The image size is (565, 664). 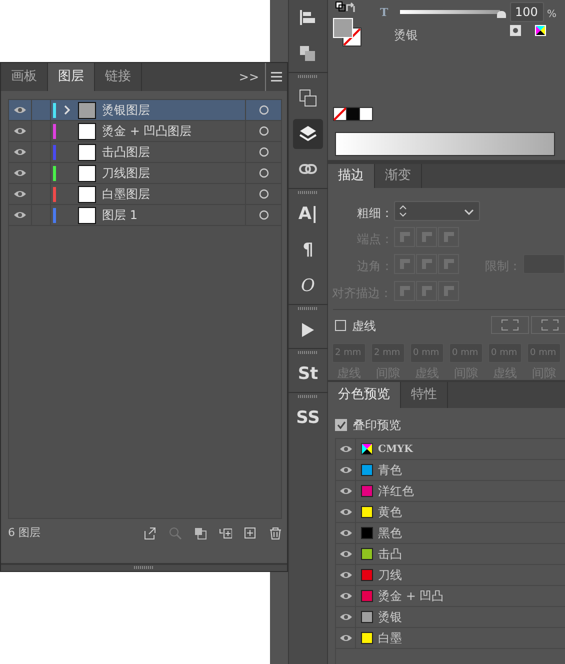 I want to click on spot-color-icon, so click(x=515, y=30).